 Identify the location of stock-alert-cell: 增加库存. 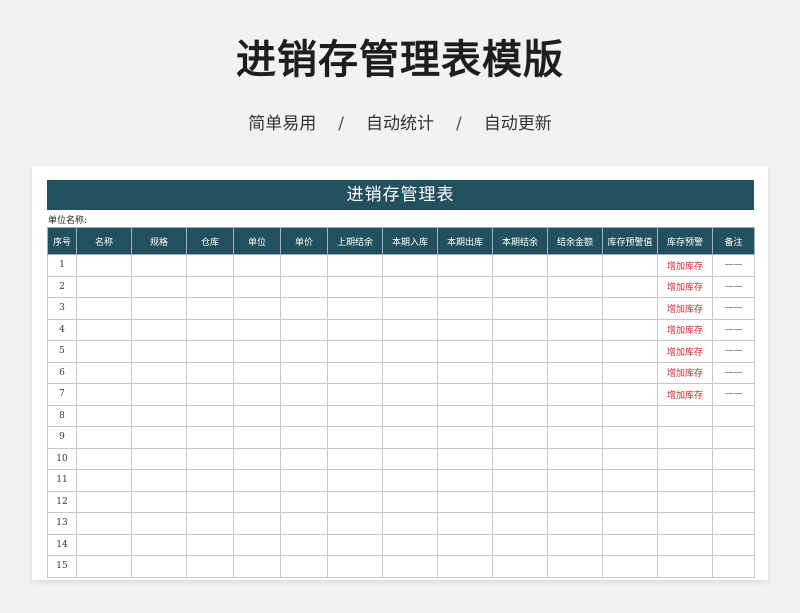
(685, 394).